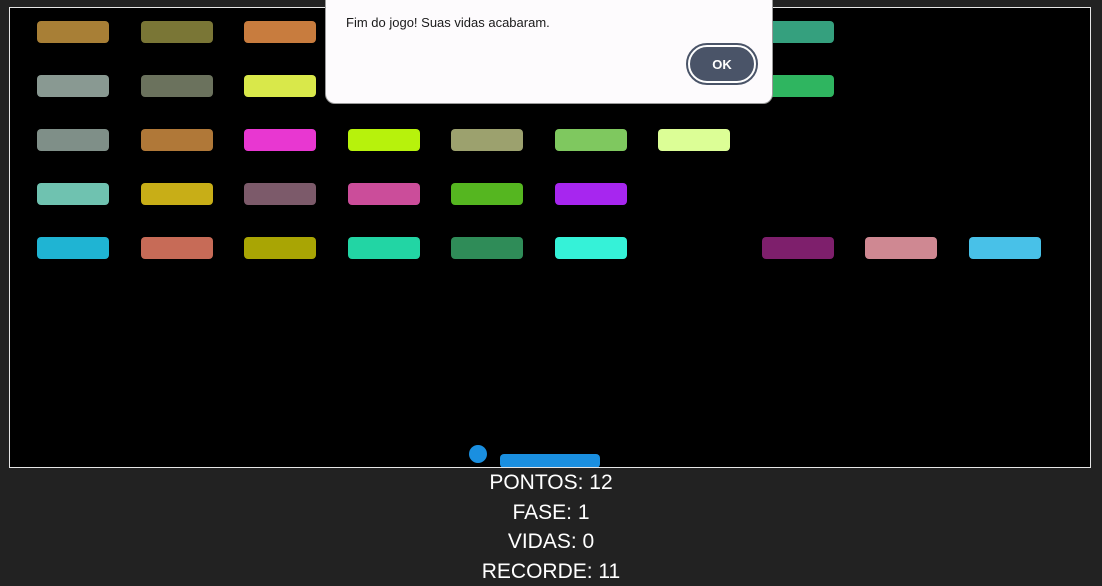 The height and width of the screenshot is (586, 1102). I want to click on high-score-label: RECORDE: 11, so click(551, 571).